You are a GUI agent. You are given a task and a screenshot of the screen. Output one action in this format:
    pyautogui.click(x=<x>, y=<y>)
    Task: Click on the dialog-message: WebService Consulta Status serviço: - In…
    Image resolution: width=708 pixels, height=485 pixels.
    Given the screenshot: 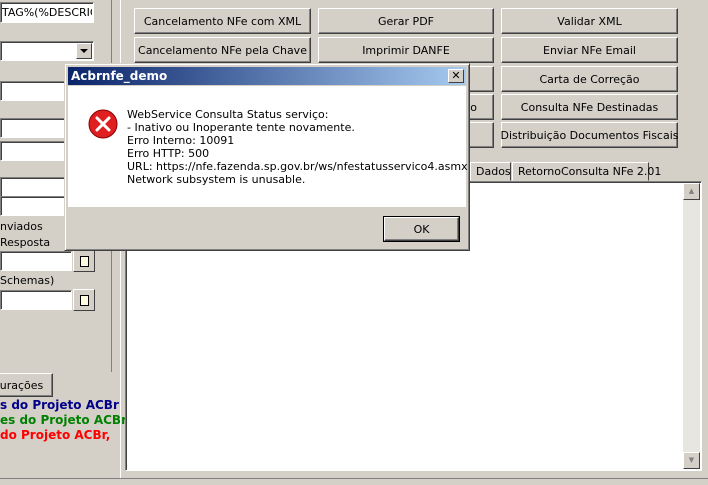 What is the action you would take?
    pyautogui.click(x=297, y=147)
    